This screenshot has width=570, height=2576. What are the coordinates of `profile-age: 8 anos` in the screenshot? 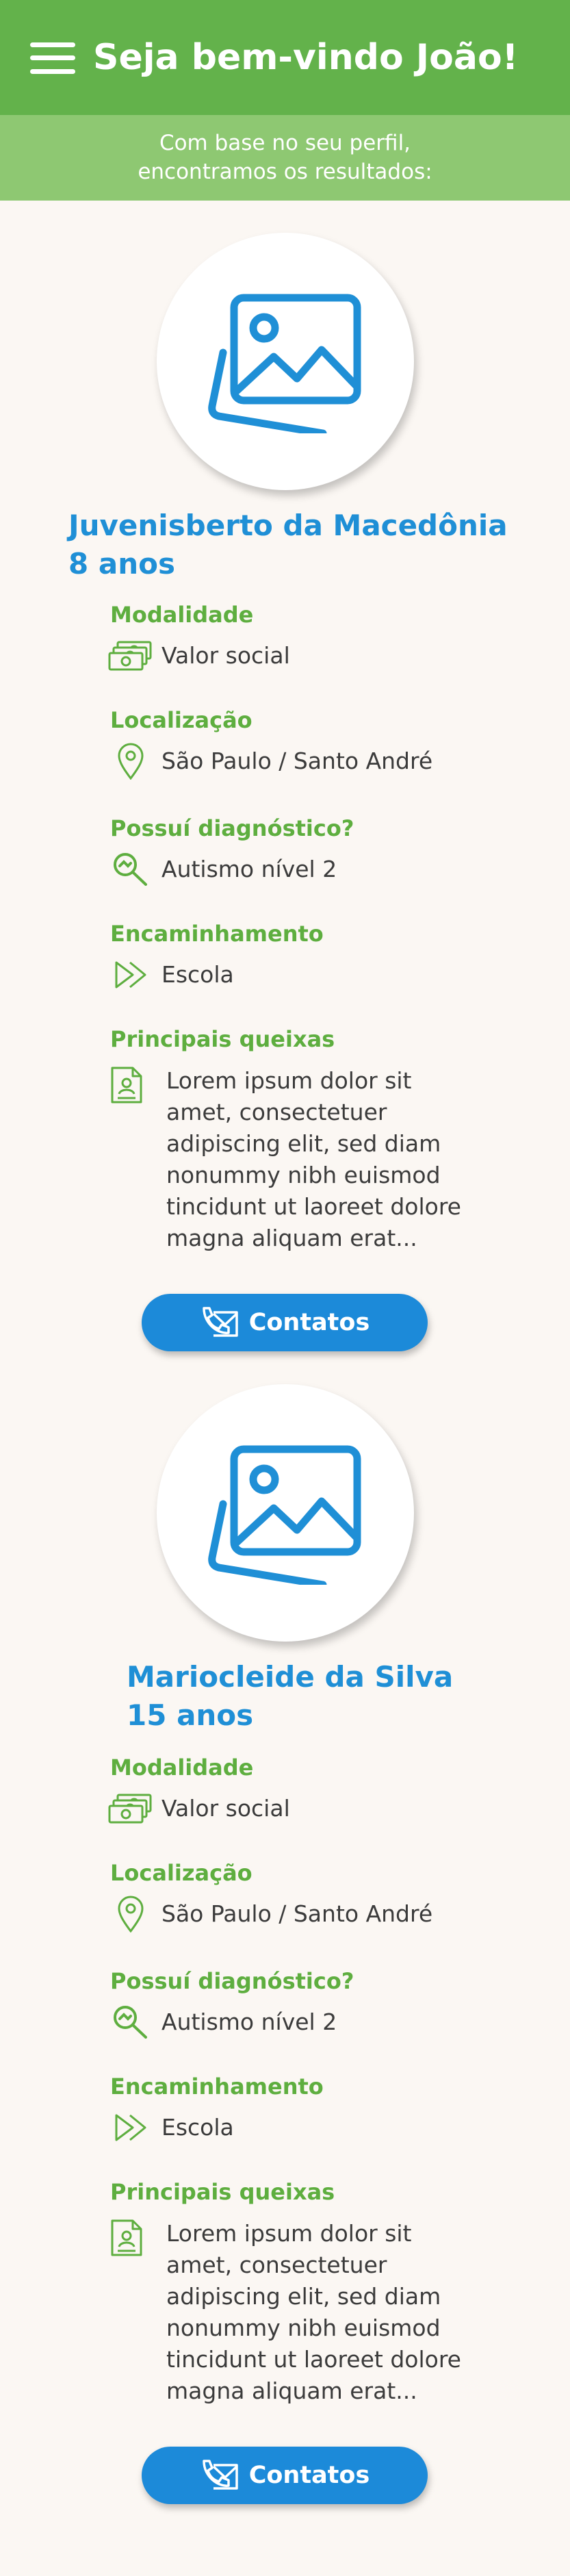 It's located at (121, 564).